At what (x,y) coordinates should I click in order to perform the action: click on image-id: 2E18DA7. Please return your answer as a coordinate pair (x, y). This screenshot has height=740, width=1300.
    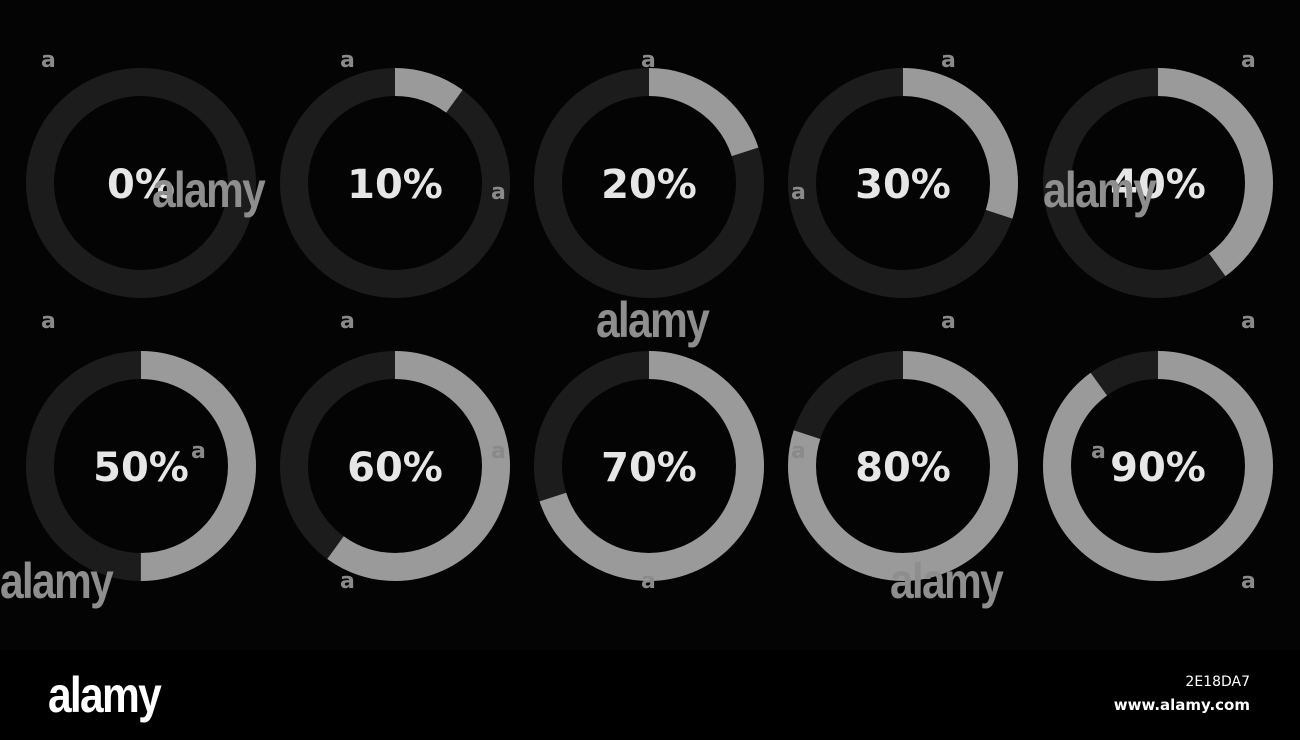
    Looking at the image, I should click on (1217, 682).